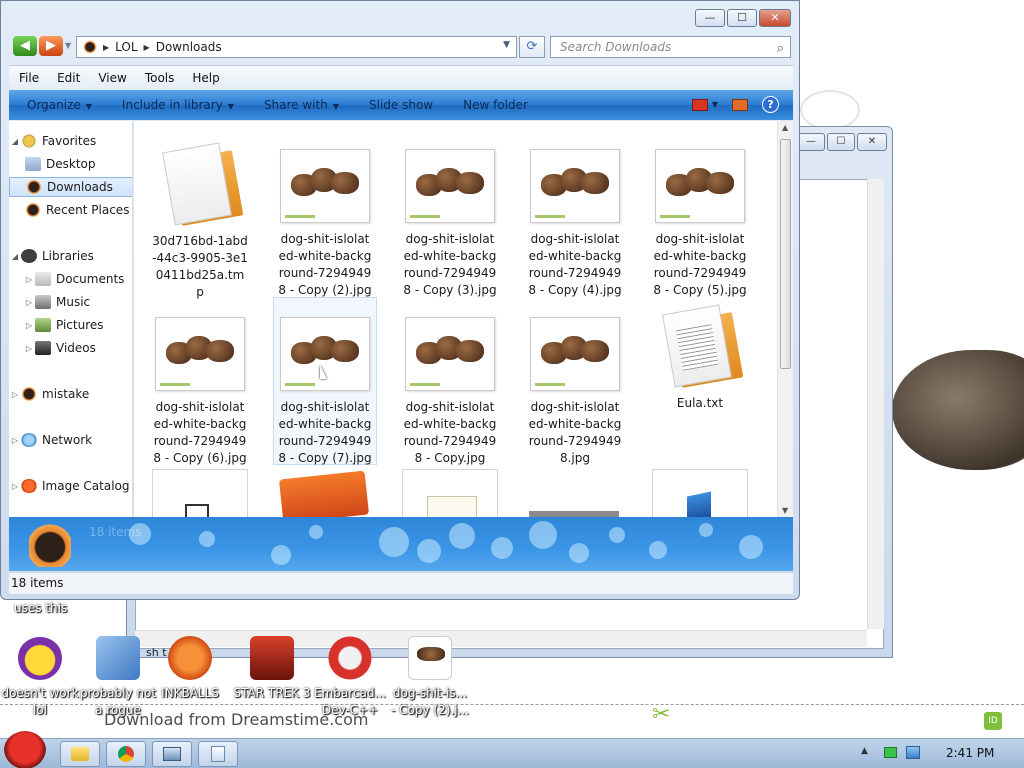  I want to click on maximize-button: ☐, so click(742, 18).